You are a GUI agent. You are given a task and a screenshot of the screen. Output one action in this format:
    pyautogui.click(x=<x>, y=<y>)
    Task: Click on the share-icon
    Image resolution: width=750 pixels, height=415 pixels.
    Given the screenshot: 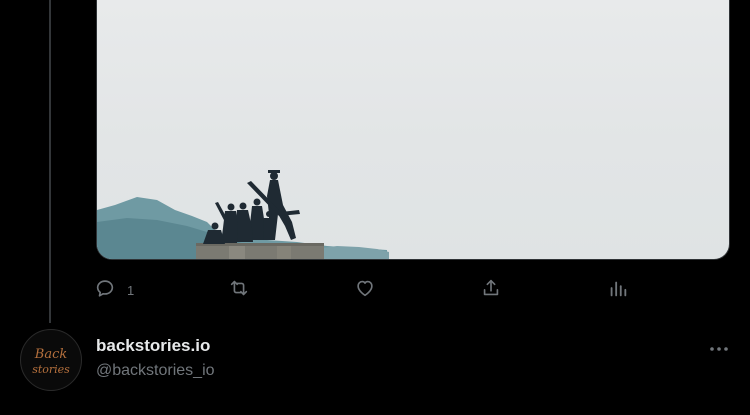 What is the action you would take?
    pyautogui.click(x=491, y=288)
    